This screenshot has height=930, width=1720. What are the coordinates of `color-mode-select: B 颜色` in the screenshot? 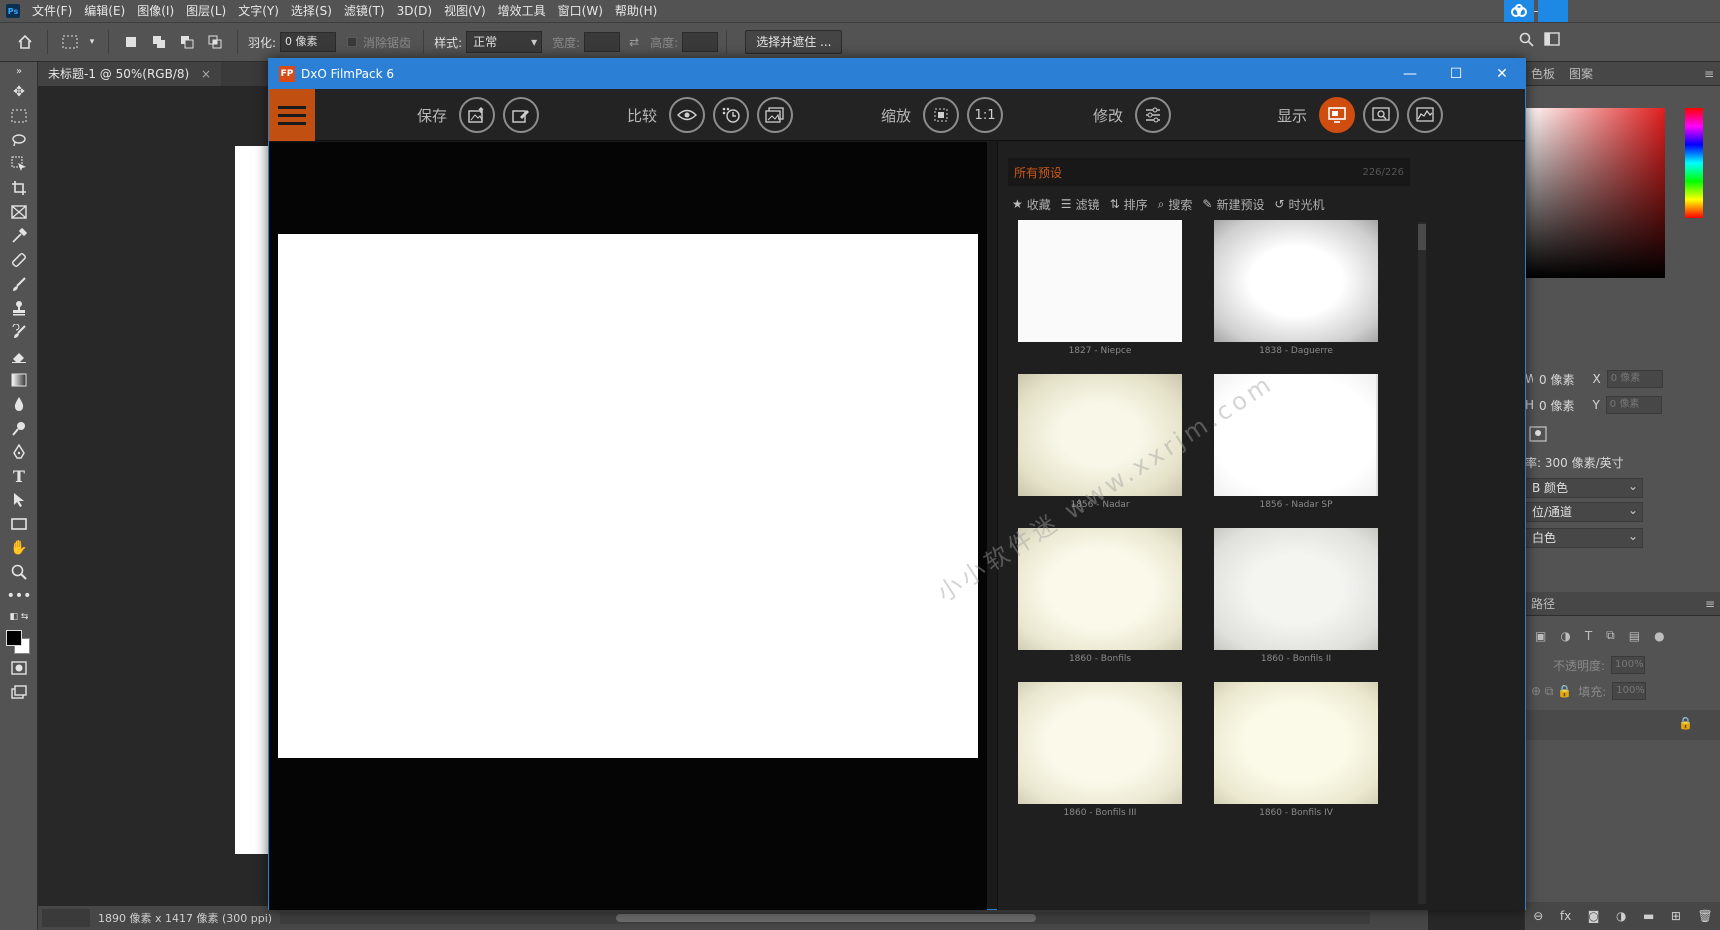 It's located at (1584, 487).